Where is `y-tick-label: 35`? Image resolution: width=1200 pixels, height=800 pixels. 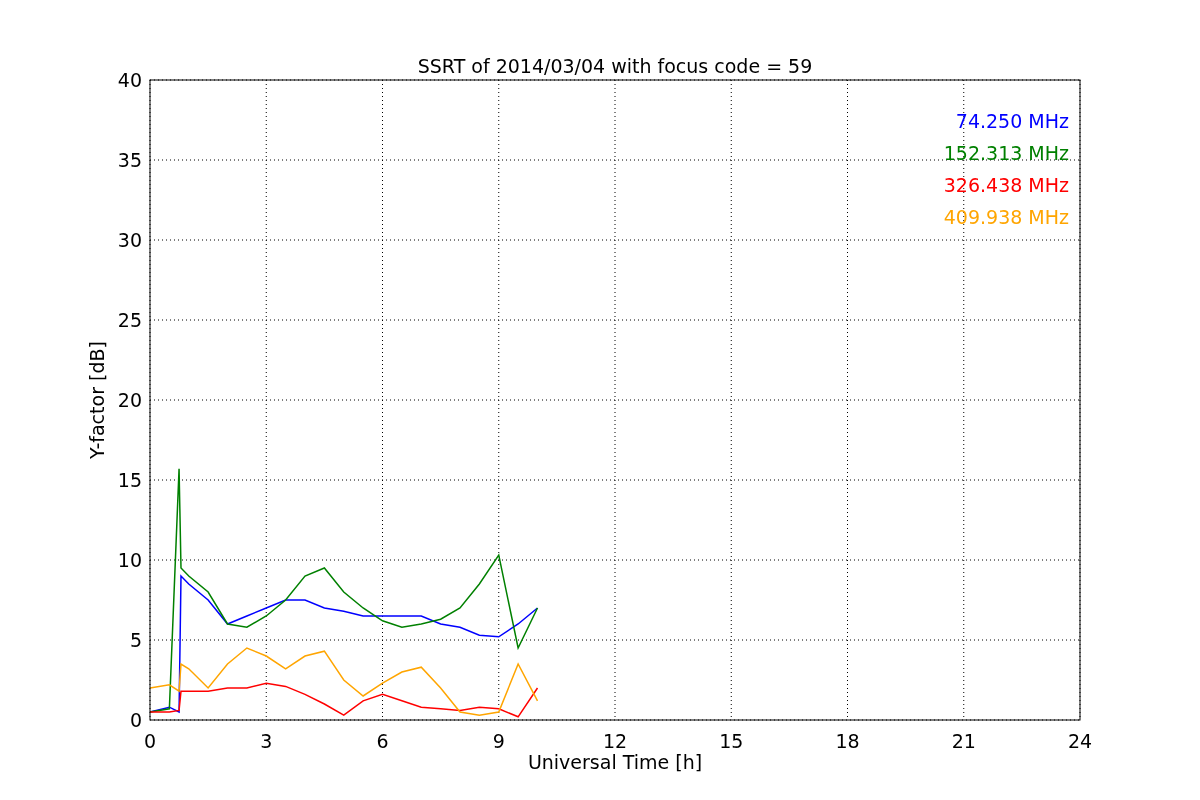
y-tick-label: 35 is located at coordinates (129, 160).